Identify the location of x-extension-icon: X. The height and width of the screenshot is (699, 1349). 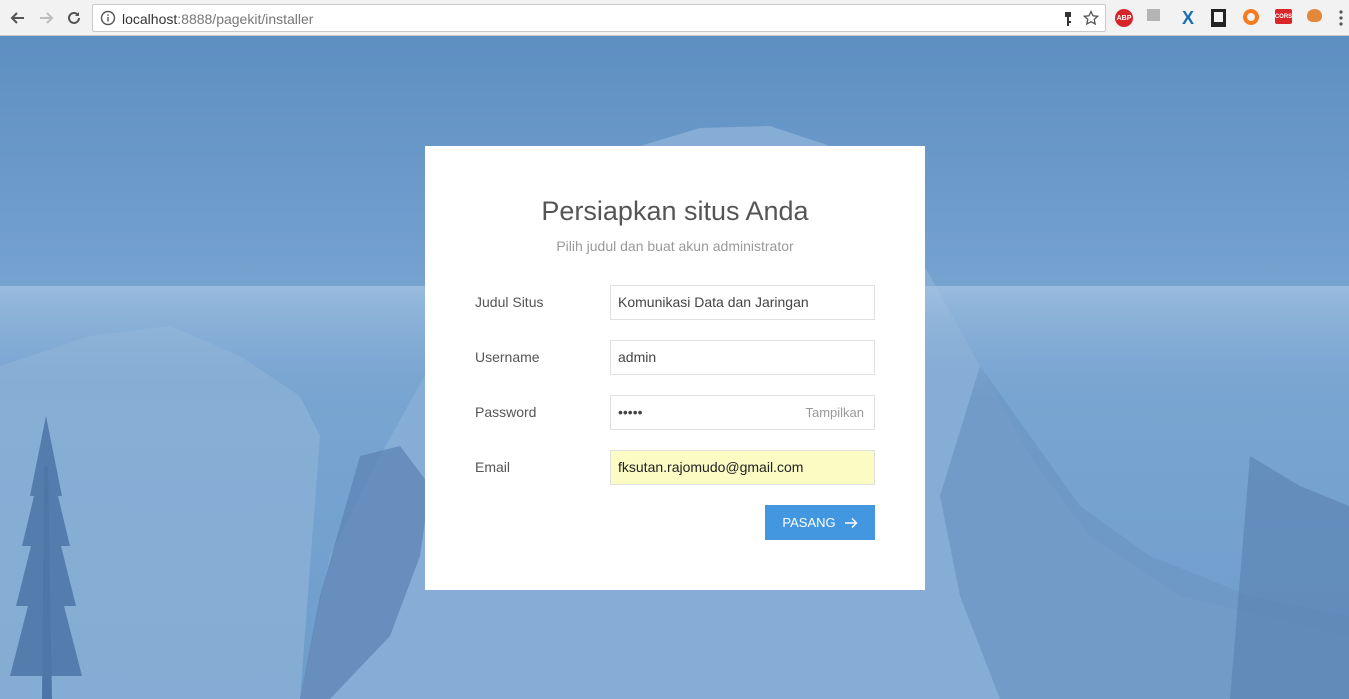
(1188, 18).